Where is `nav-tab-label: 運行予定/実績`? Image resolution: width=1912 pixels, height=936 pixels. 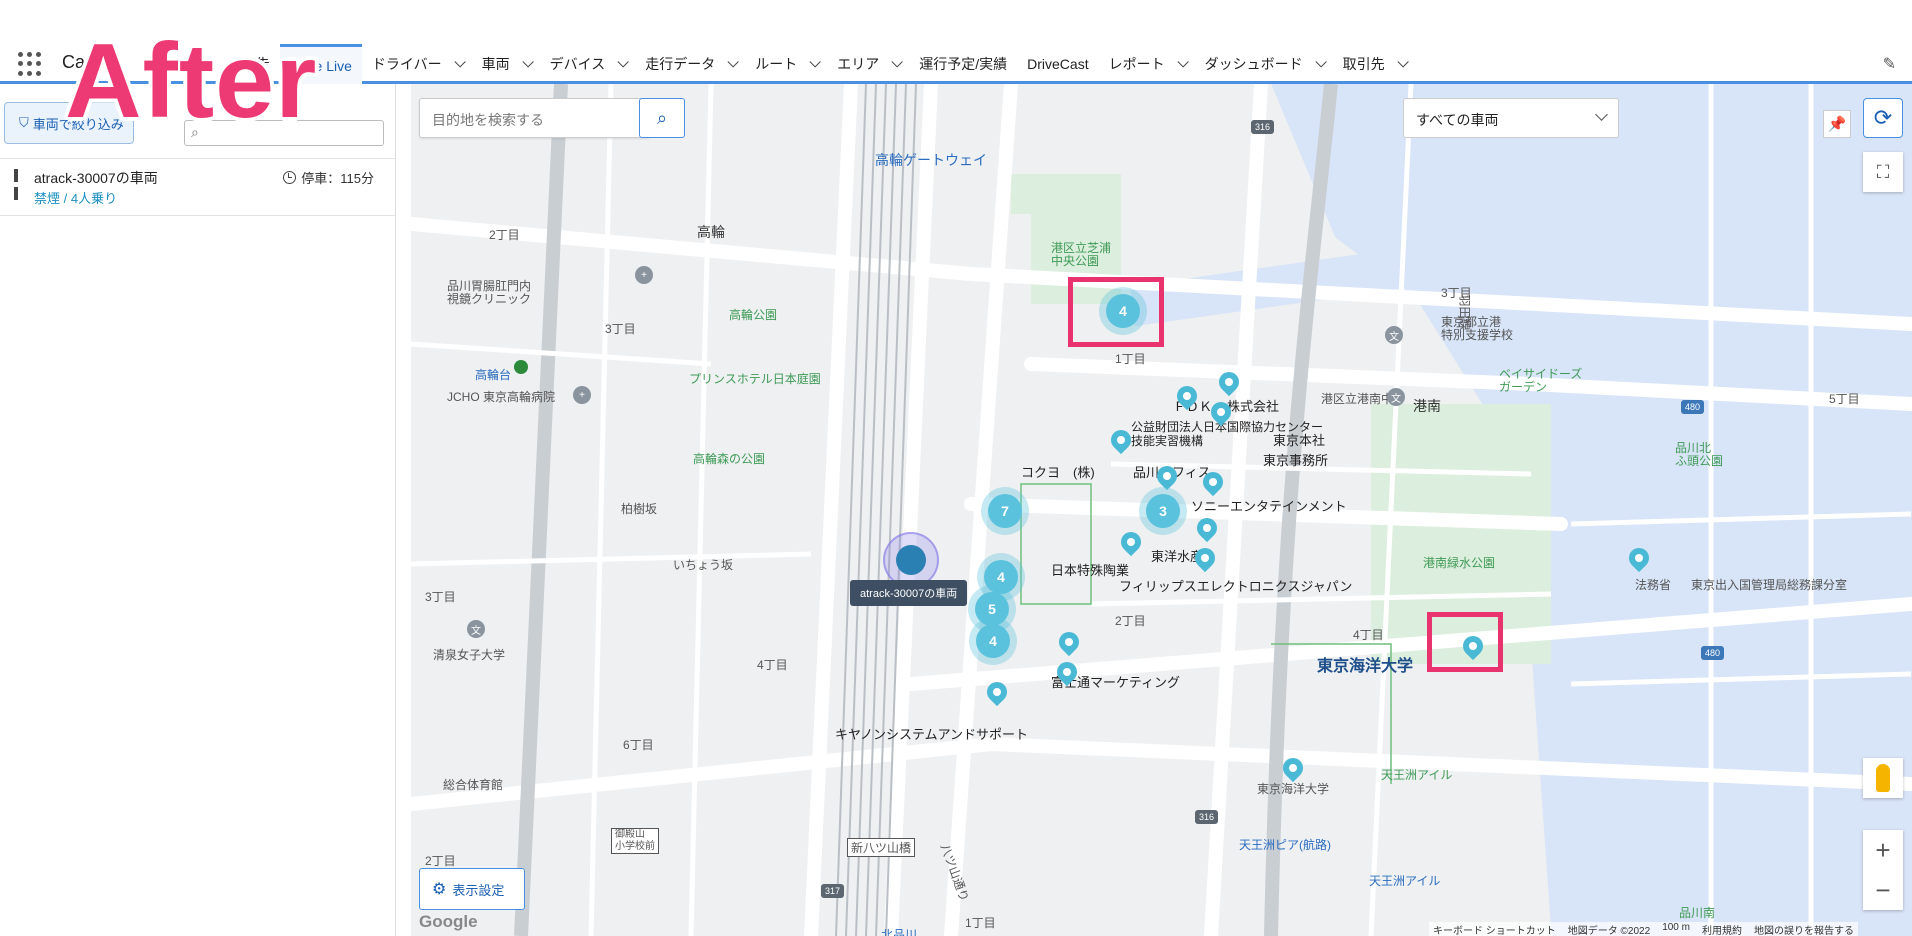 nav-tab-label: 運行予定/実績 is located at coordinates (963, 64).